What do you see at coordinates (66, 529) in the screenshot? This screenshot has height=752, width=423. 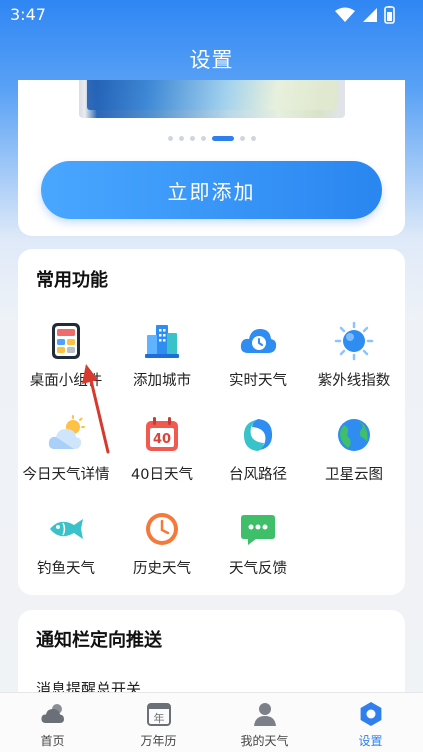 I see `fish-icon` at bounding box center [66, 529].